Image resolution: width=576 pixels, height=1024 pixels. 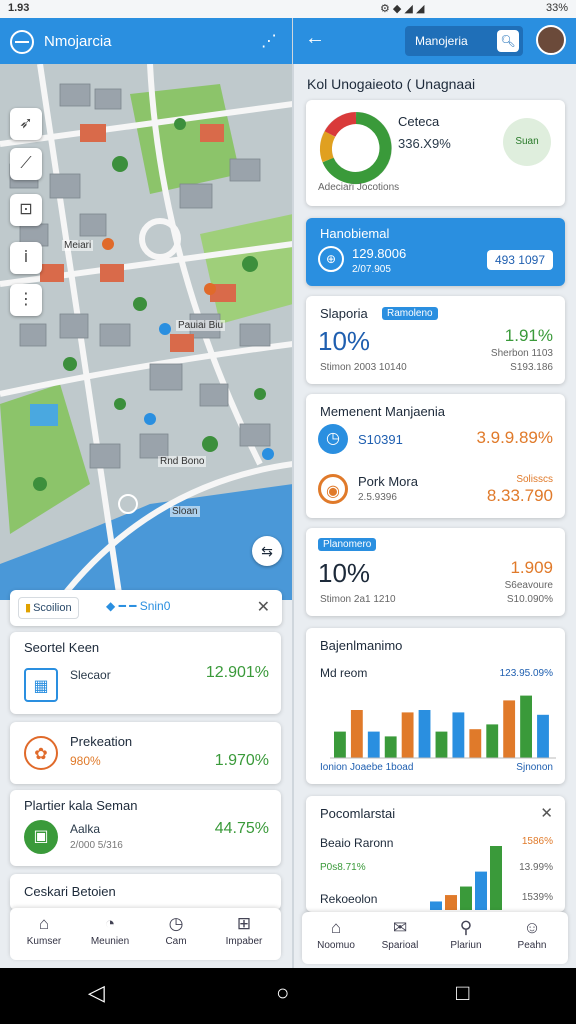 I want to click on status-bar: 1.93 ⚙ ◆ ◢ ◢ 33%, so click(x=288, y=9).